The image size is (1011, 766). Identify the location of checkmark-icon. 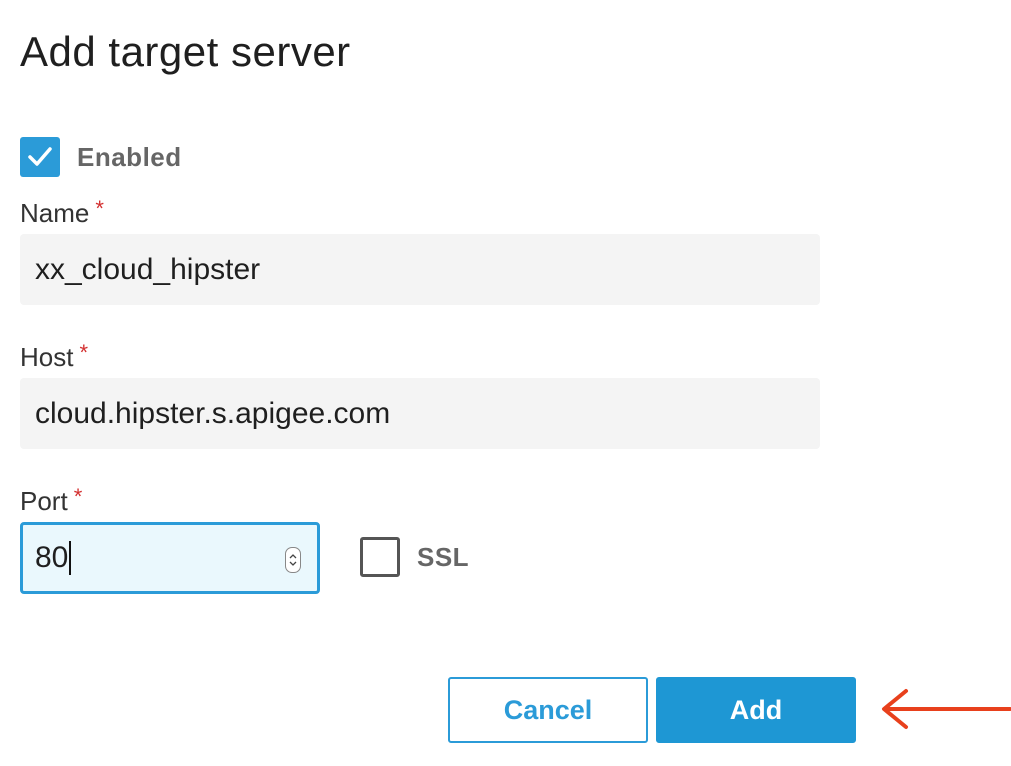
(40, 156).